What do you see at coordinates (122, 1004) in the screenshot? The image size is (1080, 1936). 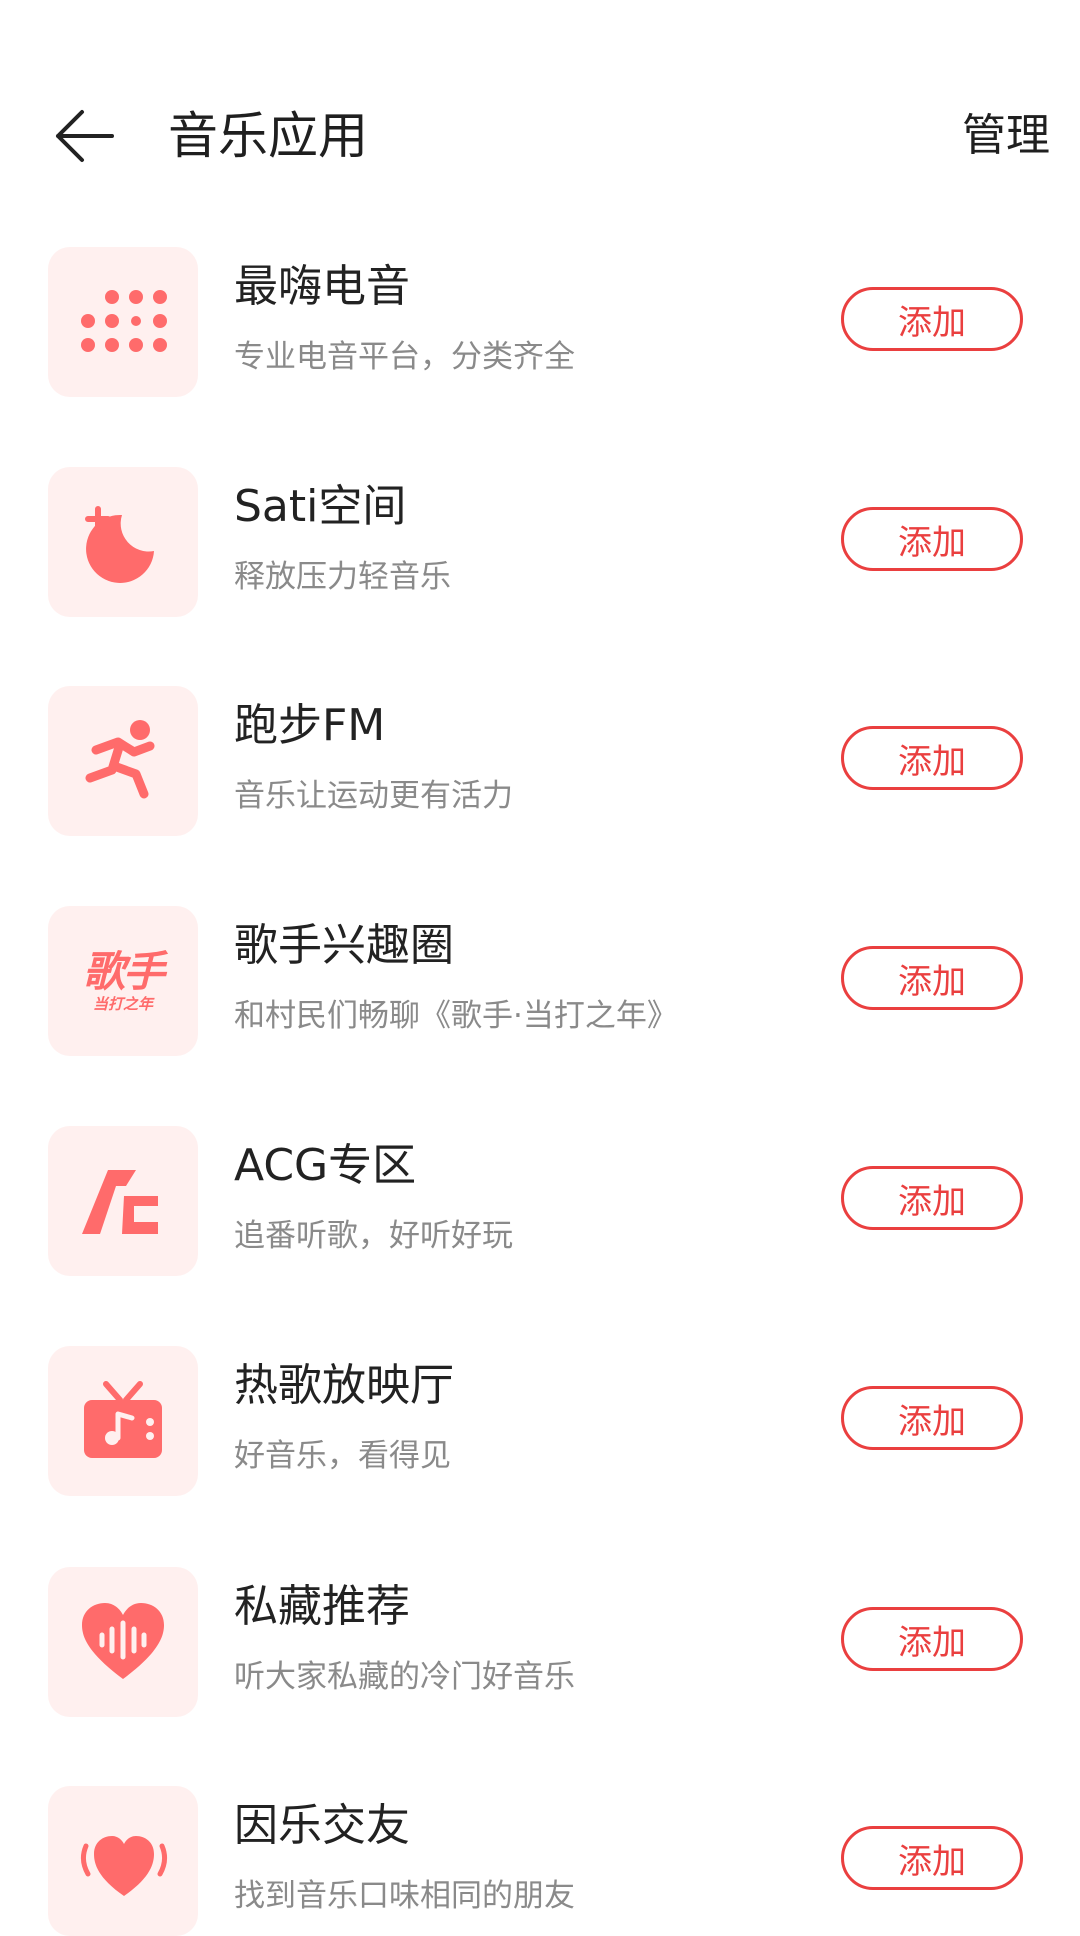 I see `singer-logo-subtext: 当打之年` at bounding box center [122, 1004].